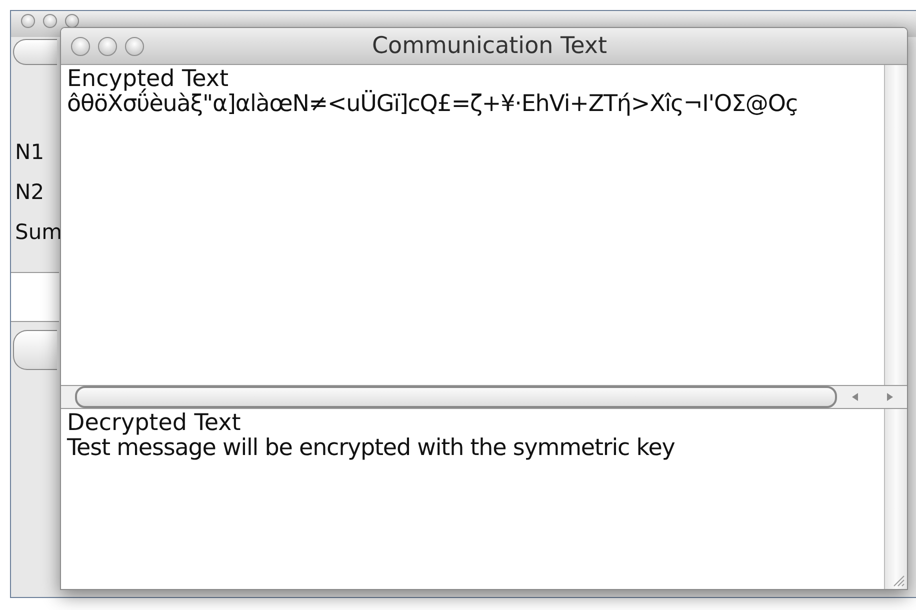 The height and width of the screenshot is (610, 916). Describe the element at coordinates (30, 152) in the screenshot. I see `field-label: N1` at that location.